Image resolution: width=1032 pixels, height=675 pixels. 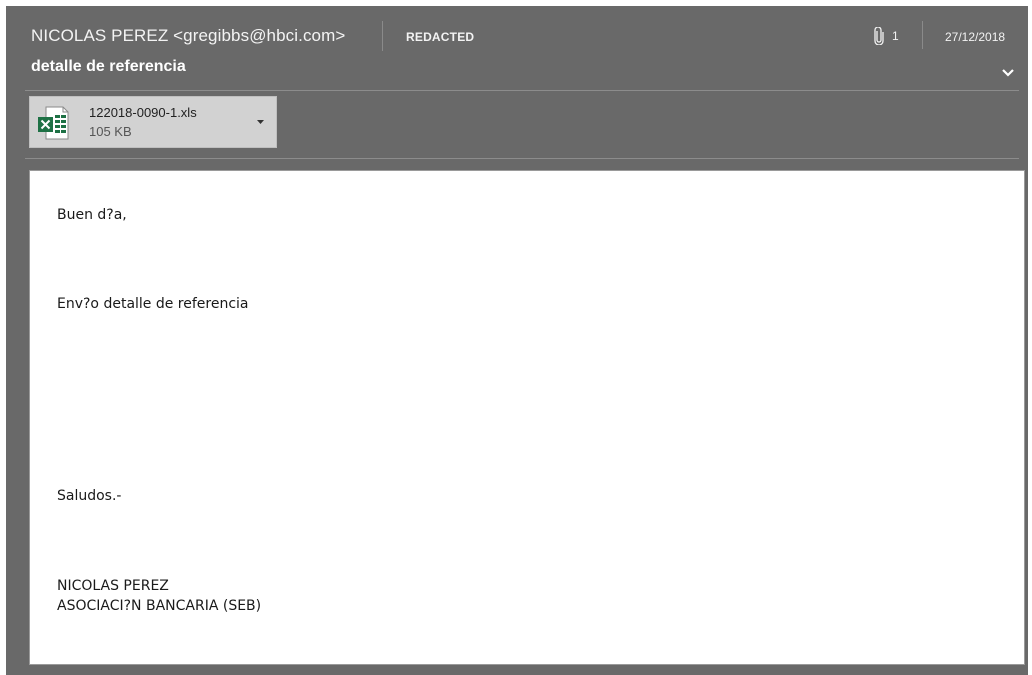 What do you see at coordinates (92, 215) in the screenshot?
I see `body-greeting: Buen d?a,` at bounding box center [92, 215].